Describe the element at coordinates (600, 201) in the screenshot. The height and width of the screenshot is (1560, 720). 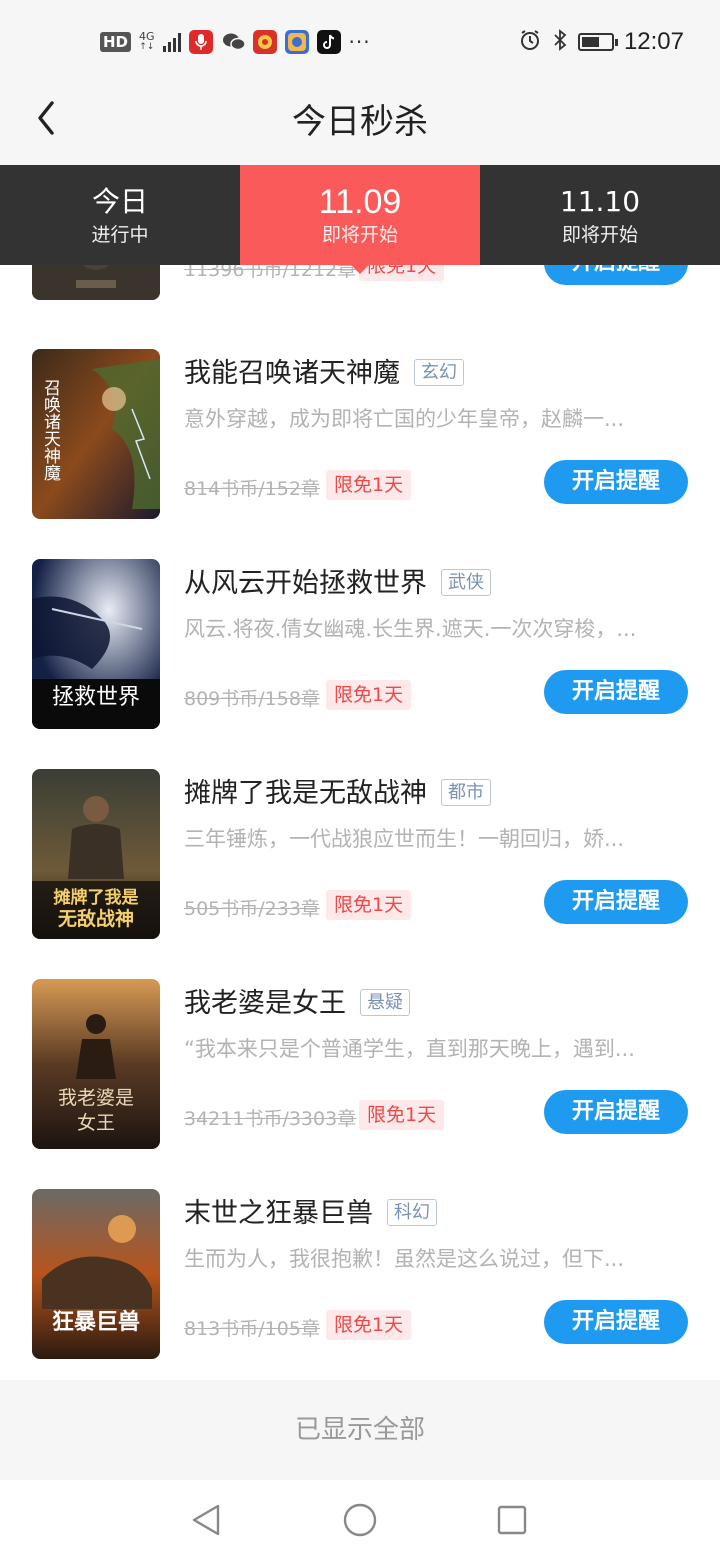
I see `tab-label: 11.10` at that location.